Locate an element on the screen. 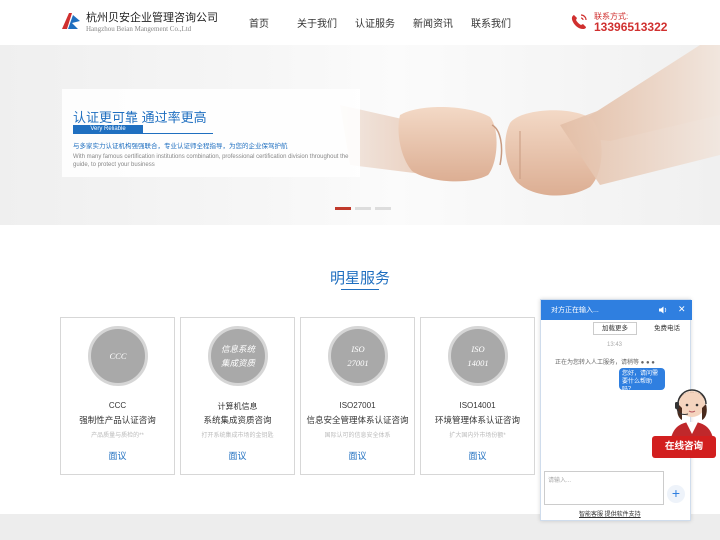 This screenshot has width=720, height=540. service-subtitle: 打开系统集成市场的金钥匙 is located at coordinates (237, 436).